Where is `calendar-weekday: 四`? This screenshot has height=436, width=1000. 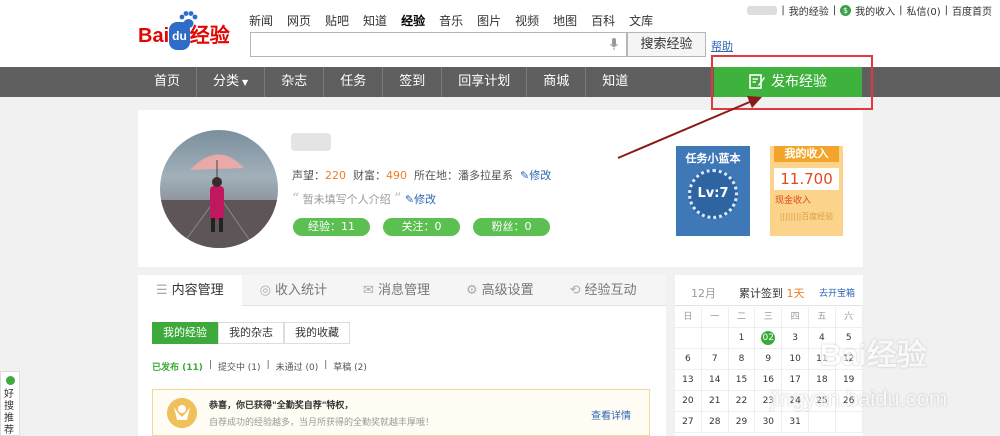 calendar-weekday: 四 is located at coordinates (795, 317).